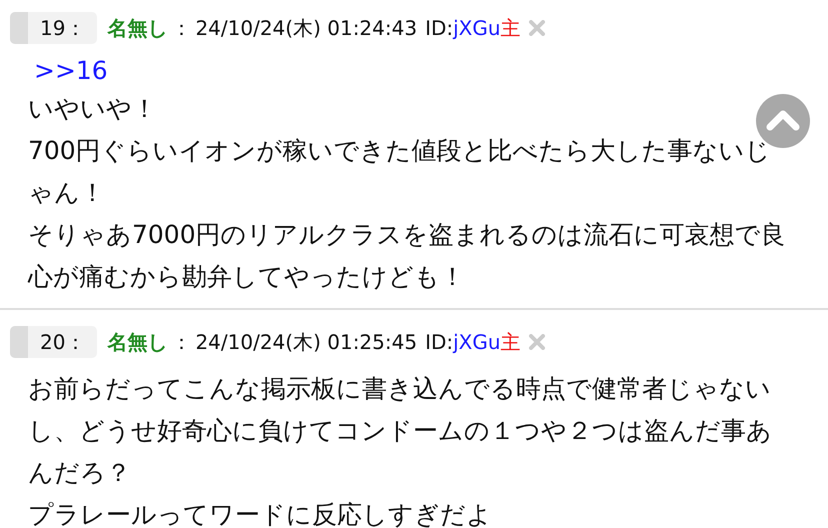 This screenshot has height=528, width=828. I want to click on post-date: 24/10/24(木) 01:24:43, so click(306, 28).